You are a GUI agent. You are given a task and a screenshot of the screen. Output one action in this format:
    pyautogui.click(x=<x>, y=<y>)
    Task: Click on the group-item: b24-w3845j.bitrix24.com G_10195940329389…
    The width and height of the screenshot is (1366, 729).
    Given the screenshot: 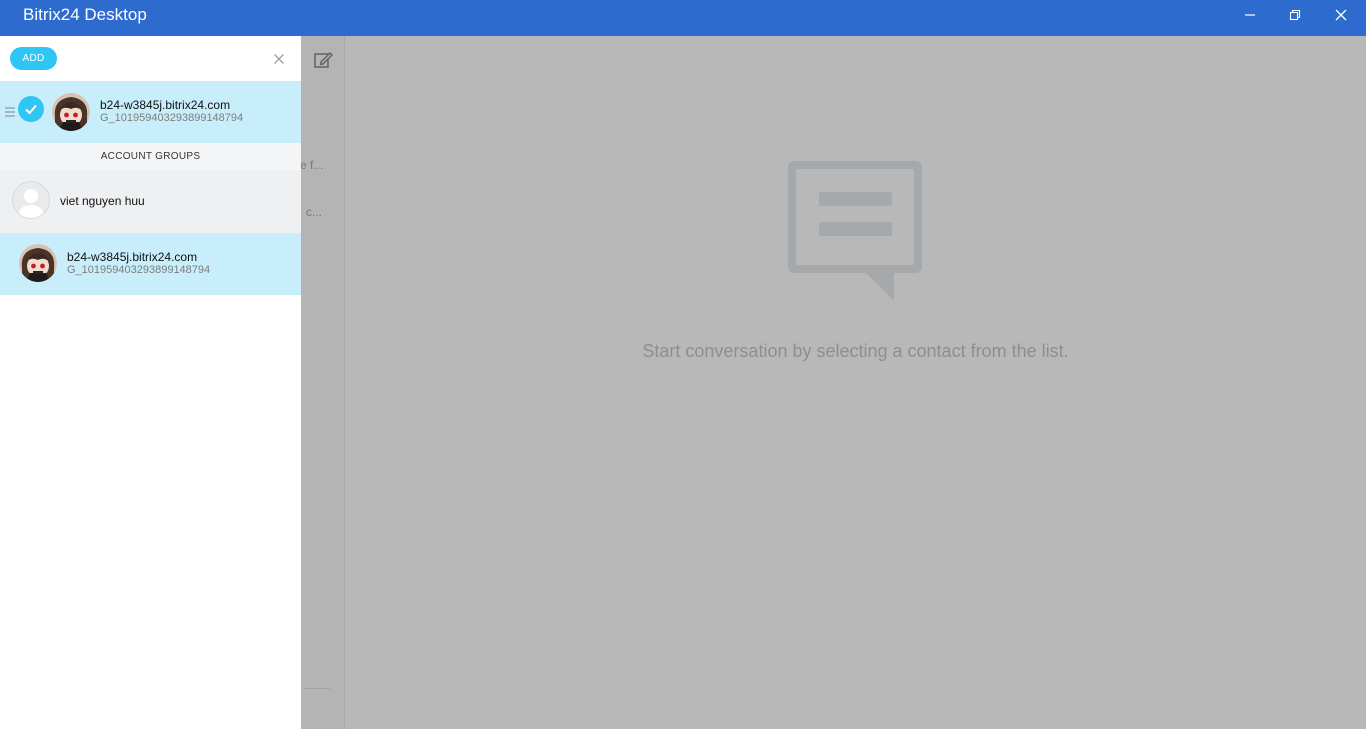 What is the action you would take?
    pyautogui.click(x=150, y=264)
    